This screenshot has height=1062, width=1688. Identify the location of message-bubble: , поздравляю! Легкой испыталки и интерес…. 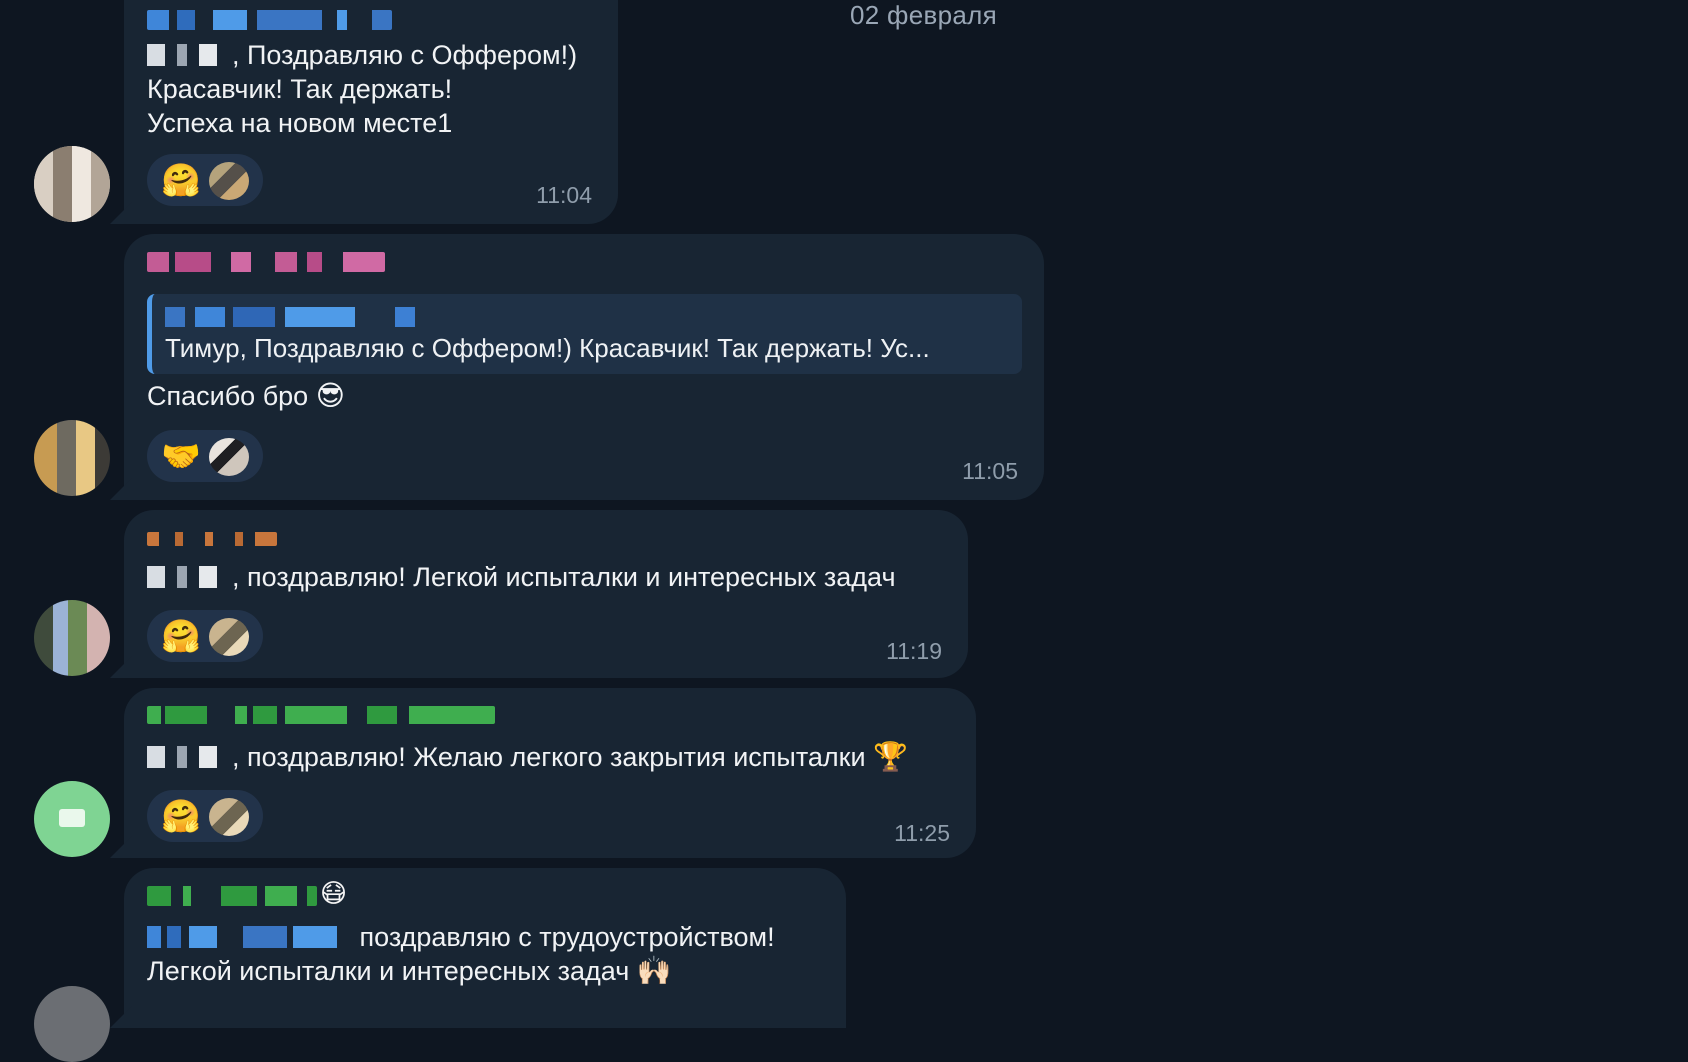
(546, 594).